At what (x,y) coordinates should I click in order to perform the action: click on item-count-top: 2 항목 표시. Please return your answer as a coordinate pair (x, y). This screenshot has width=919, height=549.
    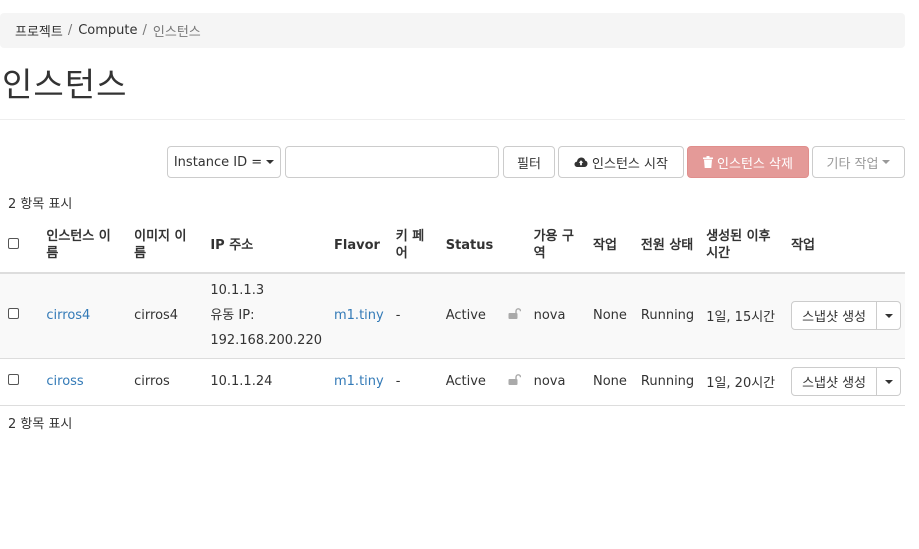
    Looking at the image, I should click on (40, 204).